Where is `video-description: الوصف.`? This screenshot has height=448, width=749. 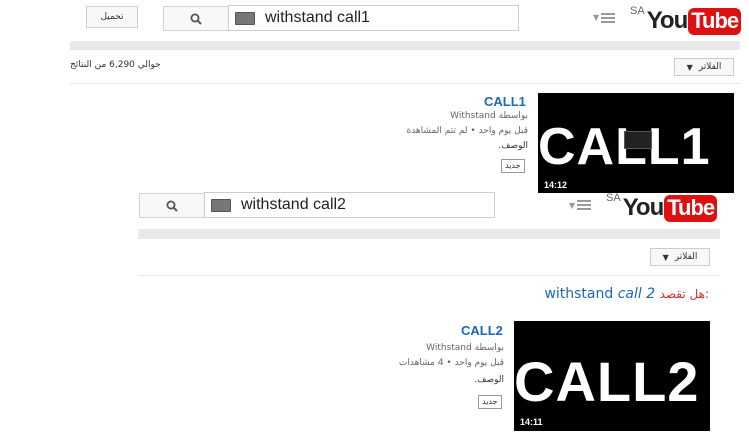
video-description: الوصف. is located at coordinates (513, 146).